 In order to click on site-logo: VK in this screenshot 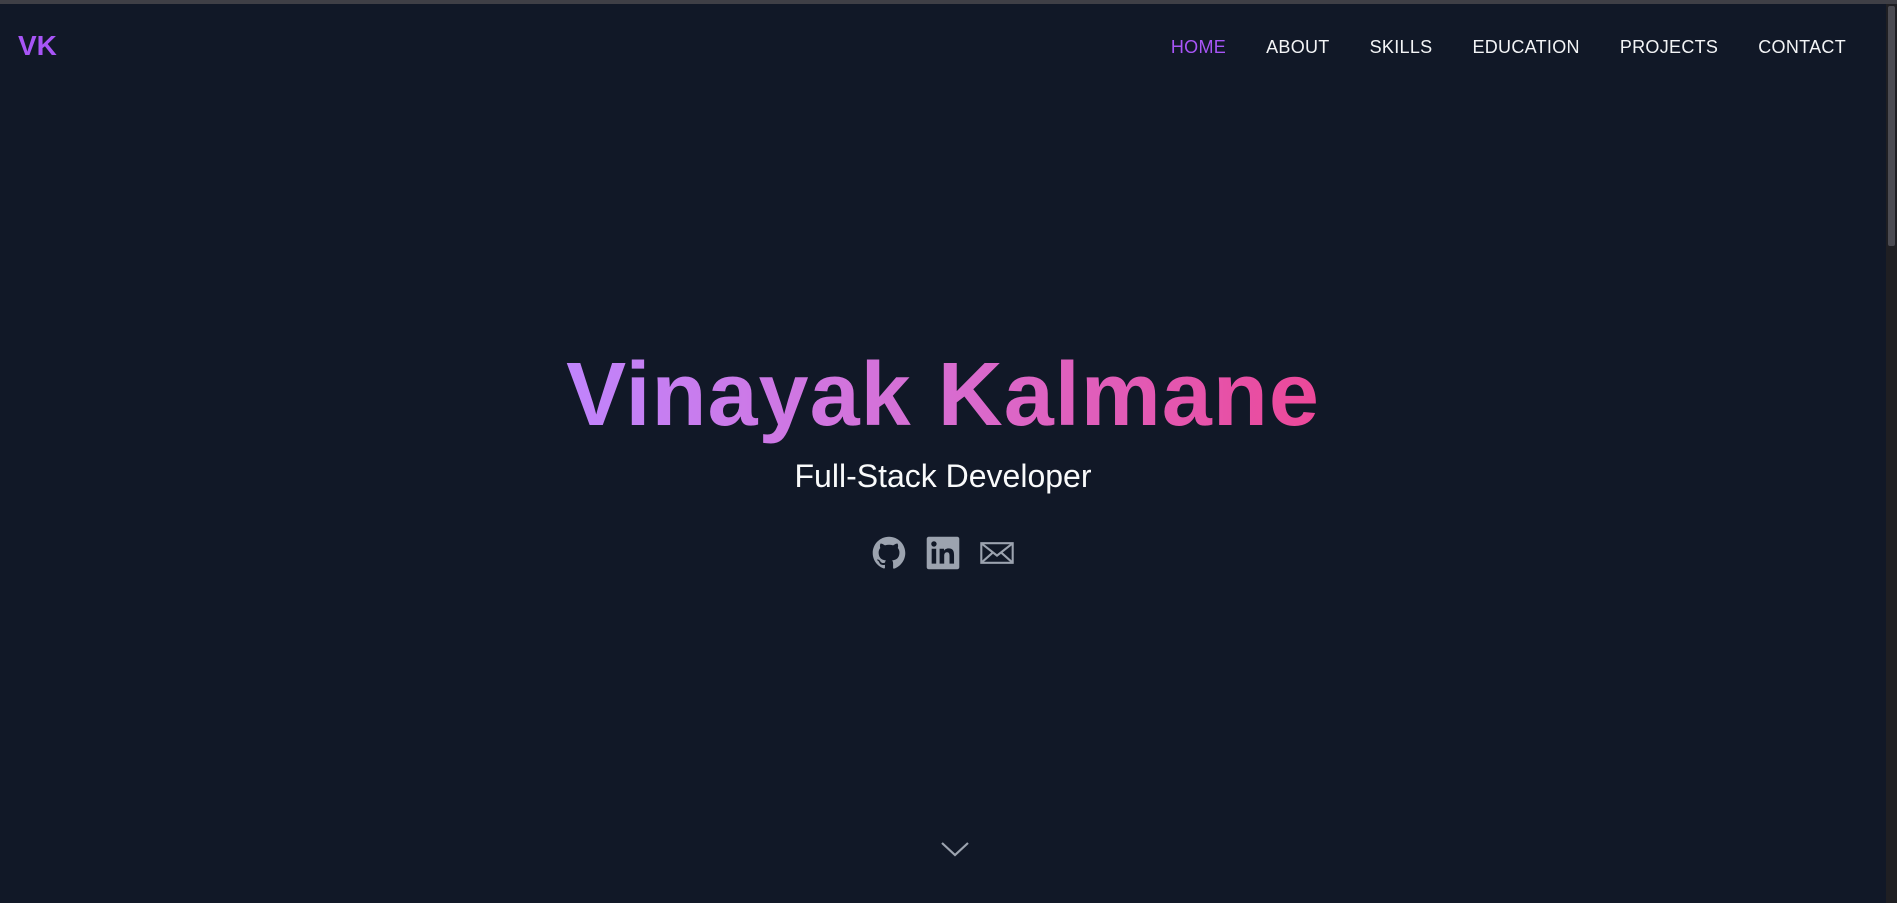, I will do `click(37, 46)`.